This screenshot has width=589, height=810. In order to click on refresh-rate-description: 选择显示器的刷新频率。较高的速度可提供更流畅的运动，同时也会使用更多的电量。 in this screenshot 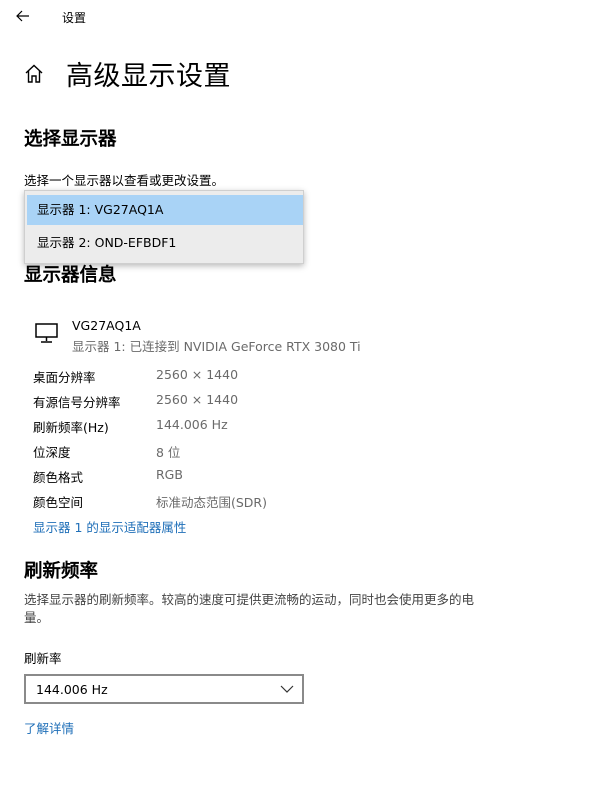, I will do `click(249, 608)`.